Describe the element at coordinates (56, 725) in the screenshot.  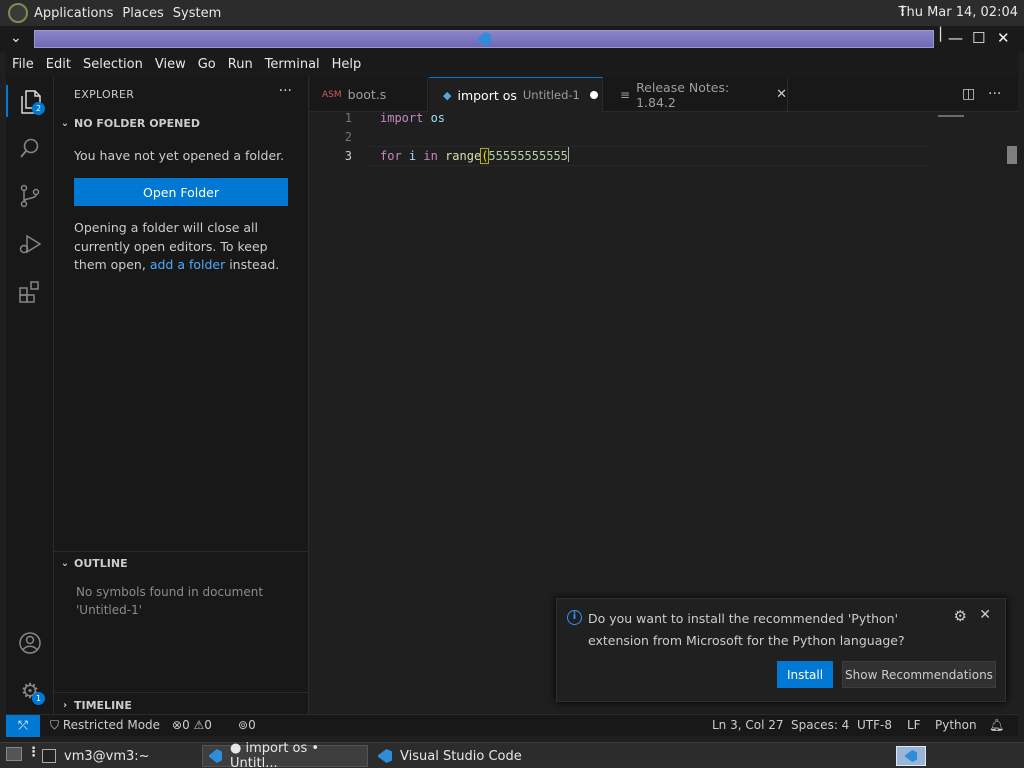
I see `shield-icon: ⛉` at that location.